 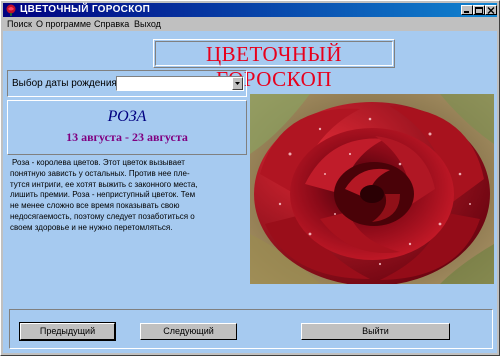 What do you see at coordinates (251, 329) in the screenshot?
I see `navigation-panel: Предыдущий Следующий Выйти` at bounding box center [251, 329].